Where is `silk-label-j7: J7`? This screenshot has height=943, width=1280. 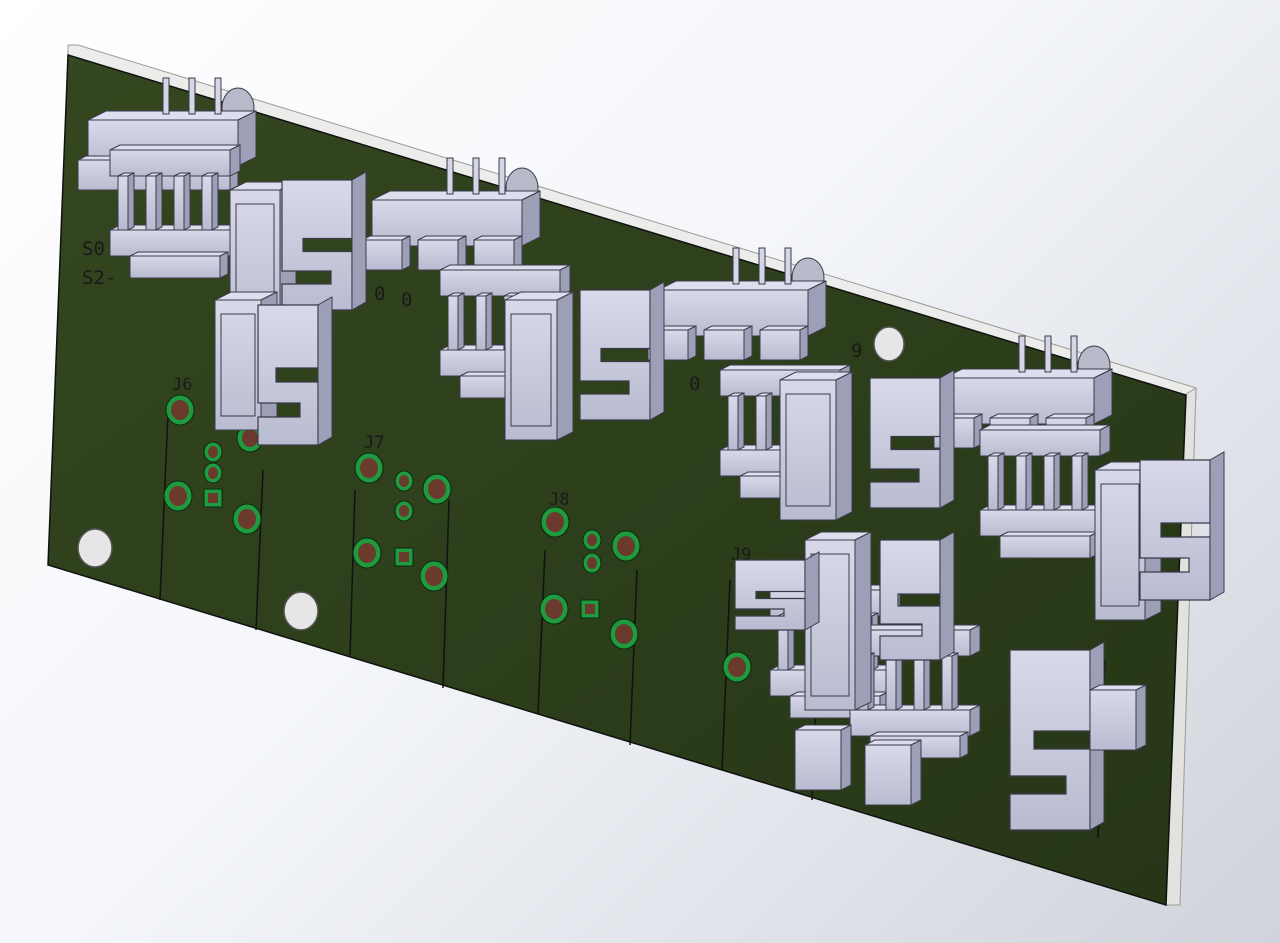 silk-label-j7: J7 is located at coordinates (374, 443).